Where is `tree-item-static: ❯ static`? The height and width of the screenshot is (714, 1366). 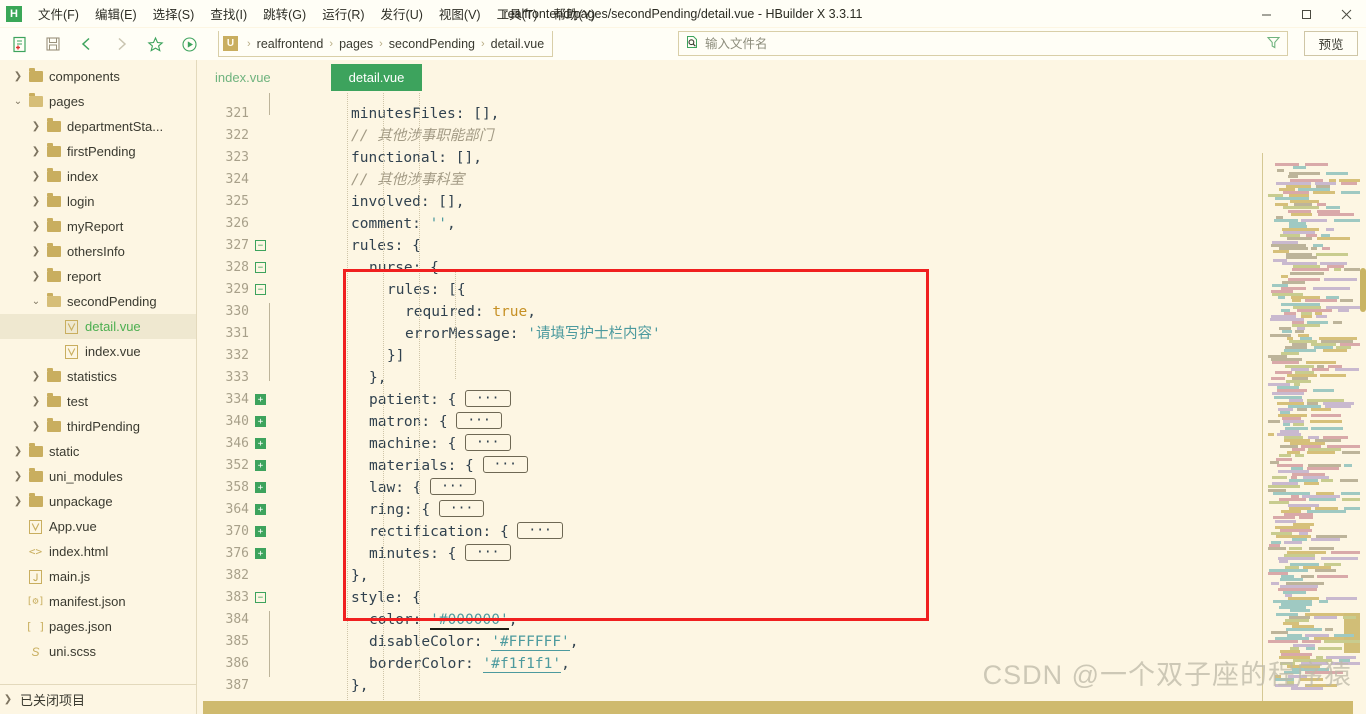
tree-item-static: ❯ static is located at coordinates (98, 451).